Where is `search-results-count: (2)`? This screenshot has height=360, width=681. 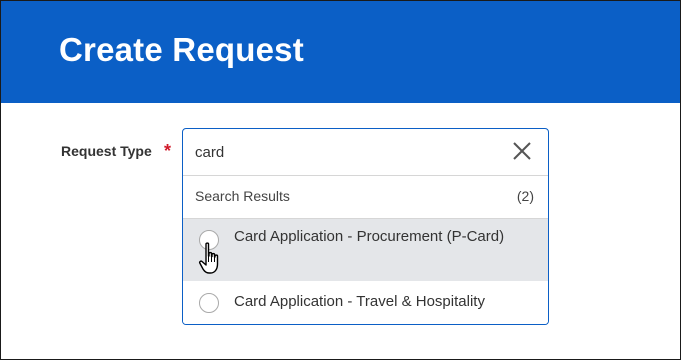 search-results-count: (2) is located at coordinates (525, 196).